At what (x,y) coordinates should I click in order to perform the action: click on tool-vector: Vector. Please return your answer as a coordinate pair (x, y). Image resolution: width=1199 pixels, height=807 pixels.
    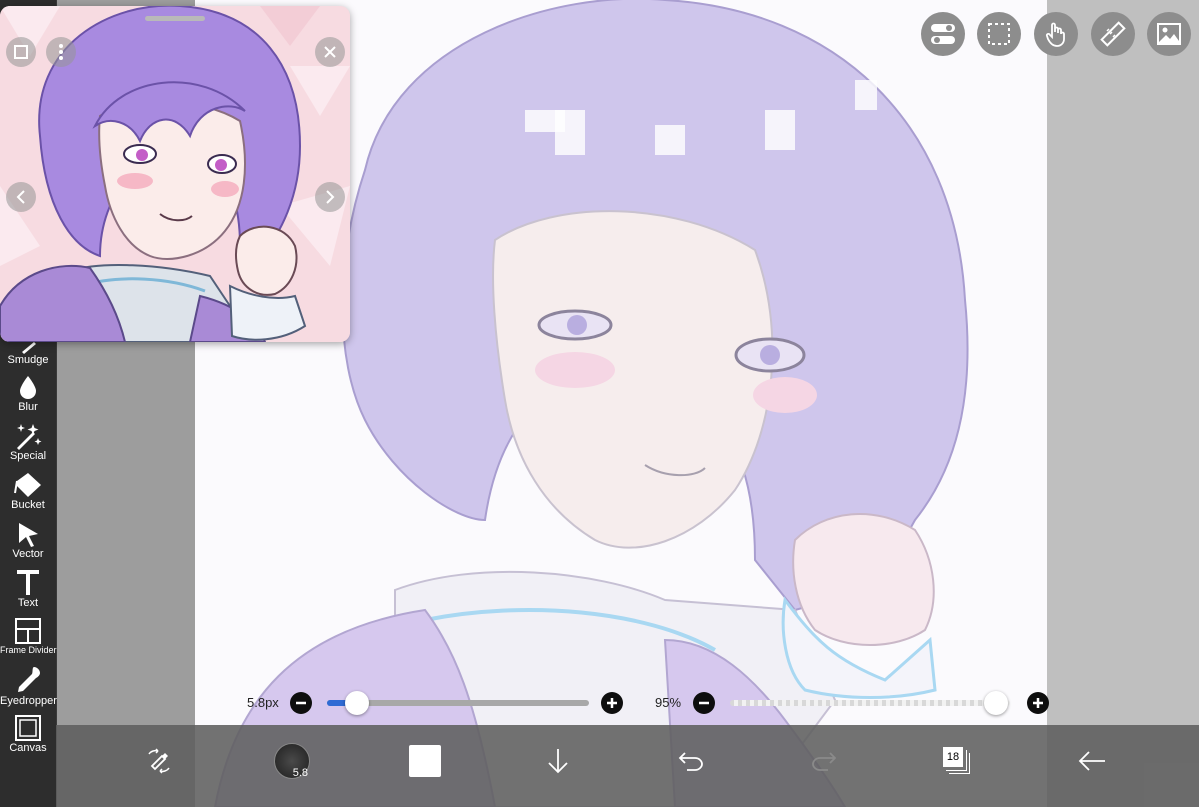
    Looking at the image, I should click on (28, 540).